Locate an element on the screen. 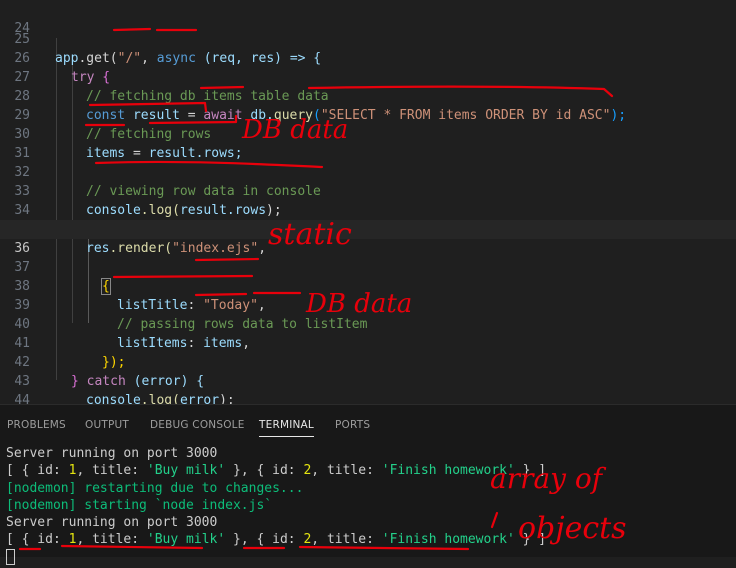 Image resolution: width=736 pixels, height=568 pixels. code-line: 45 }); is located at coordinates (368, 397).